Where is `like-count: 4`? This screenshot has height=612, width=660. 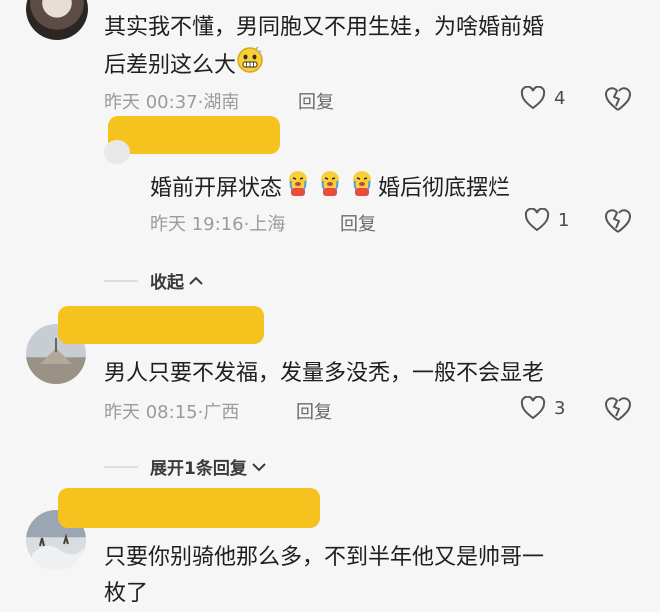
like-count: 4 is located at coordinates (560, 98).